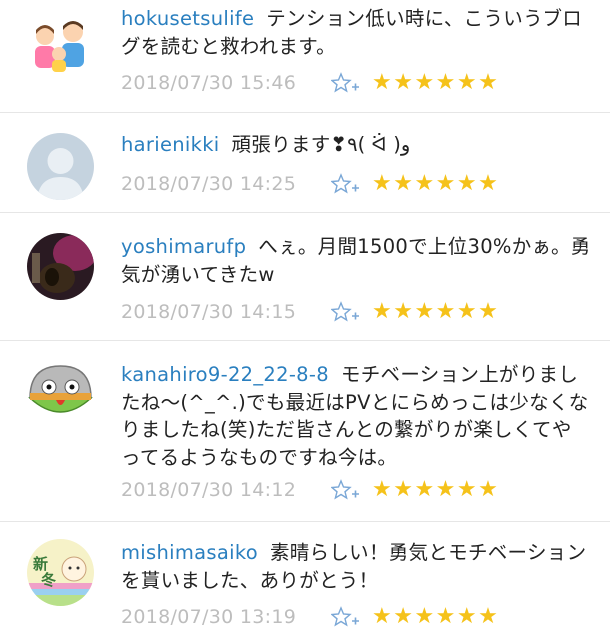  What do you see at coordinates (321, 144) in the screenshot?
I see `comment-body: 頑張ります❣٩( ᐛ )و` at bounding box center [321, 144].